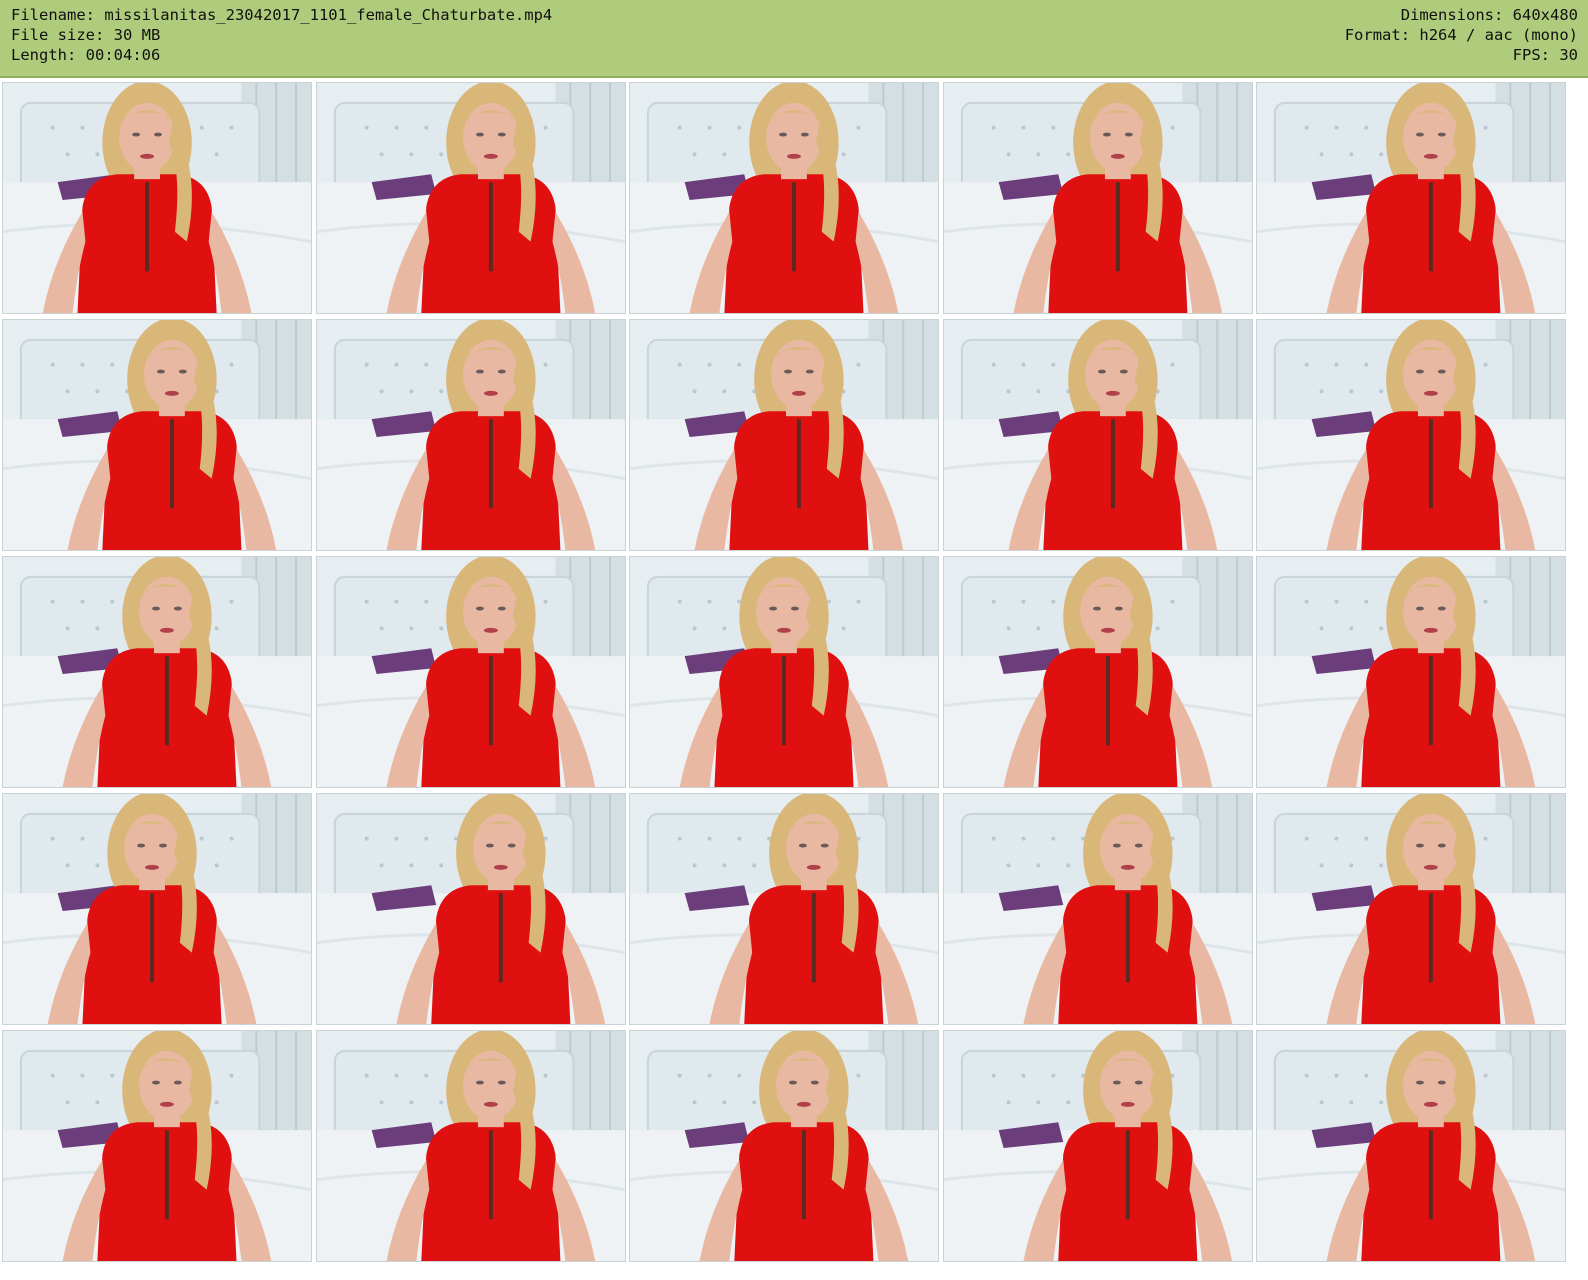  I want to click on format-text: Format: h264 / aac (mono), so click(1461, 35).